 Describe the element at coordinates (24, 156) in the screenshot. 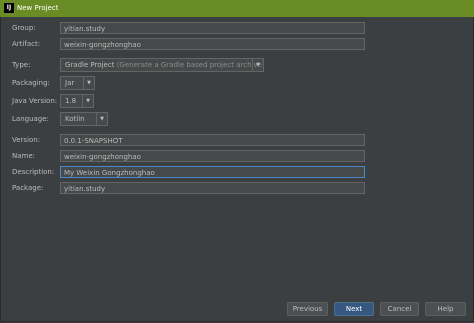

I see `name-label: Name:` at that location.